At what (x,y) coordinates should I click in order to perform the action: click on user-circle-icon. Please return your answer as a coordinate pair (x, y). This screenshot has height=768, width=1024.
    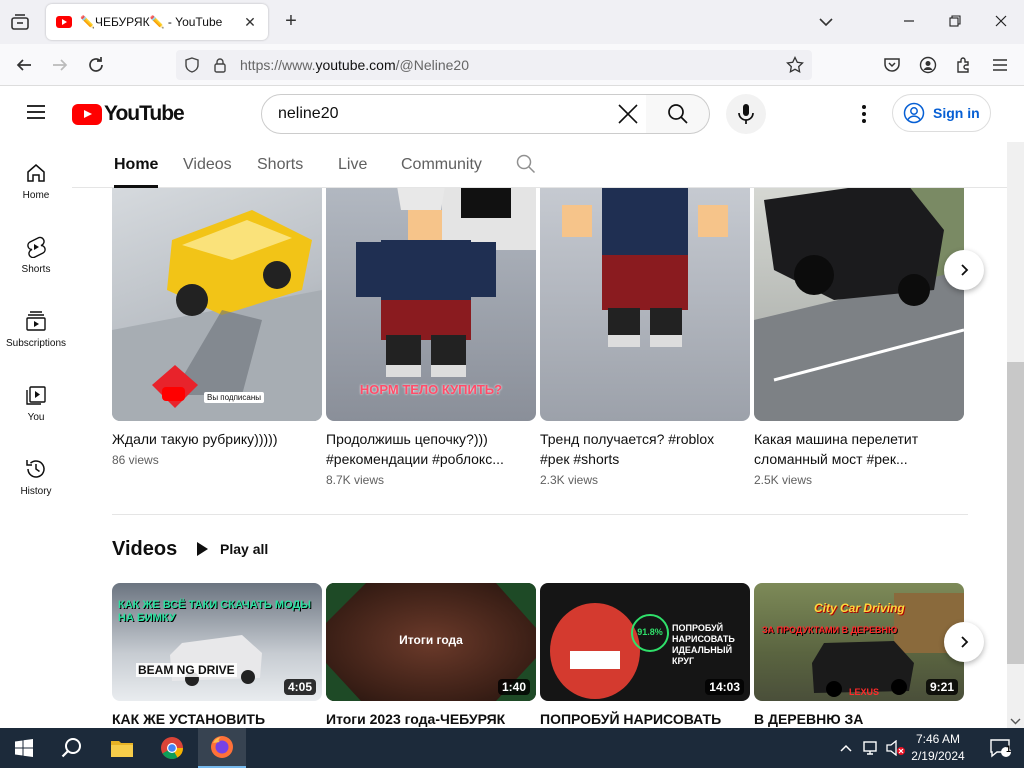
    Looking at the image, I should click on (914, 113).